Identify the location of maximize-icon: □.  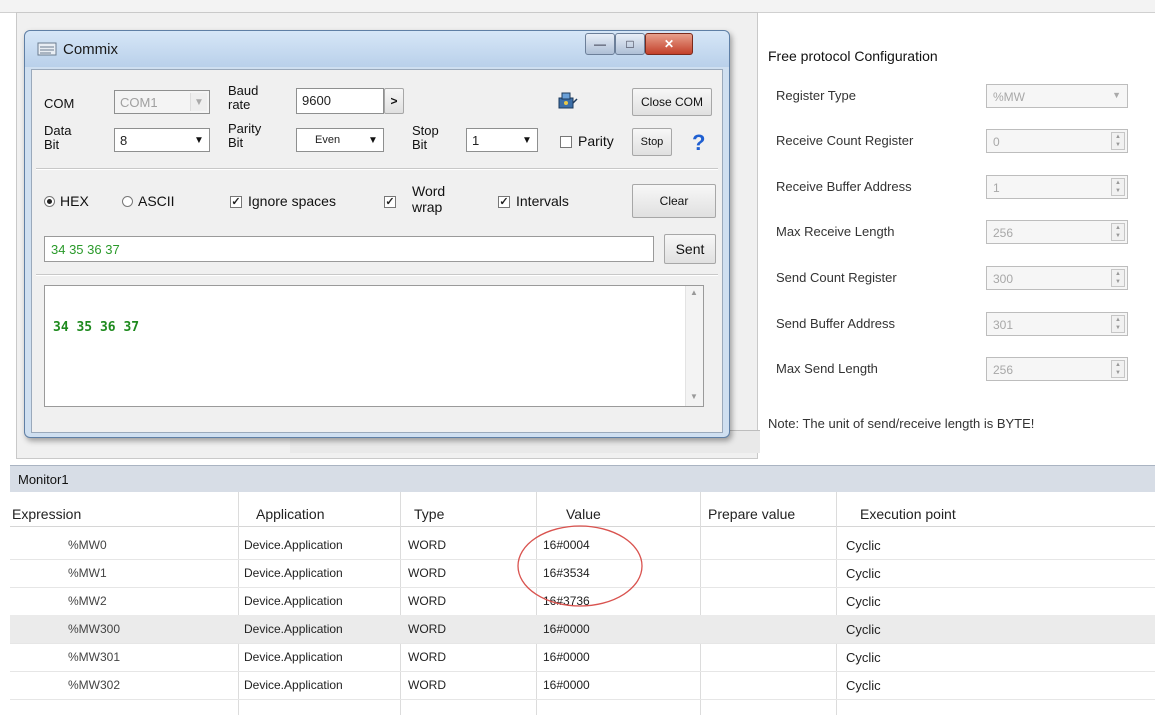
(630, 44).